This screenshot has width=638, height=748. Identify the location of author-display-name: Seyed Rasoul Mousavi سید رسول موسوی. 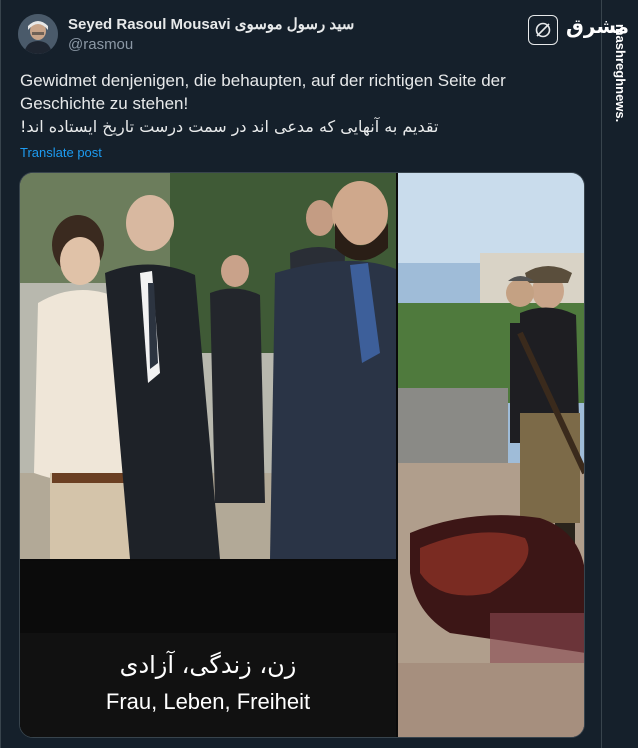
(211, 24).